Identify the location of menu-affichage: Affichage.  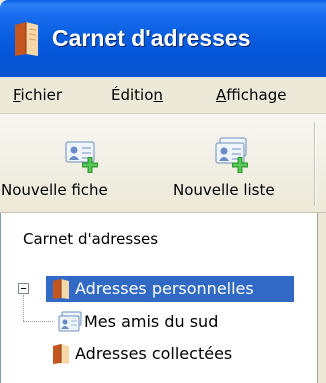
(251, 95).